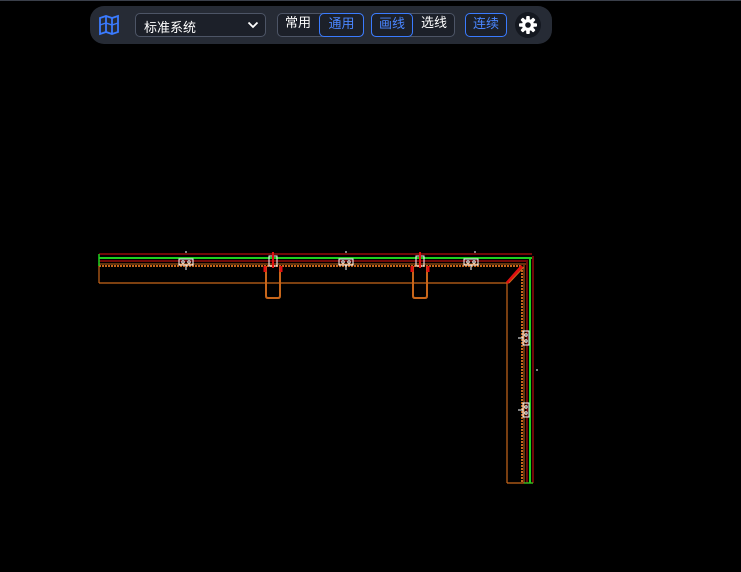 This screenshot has width=741, height=572. What do you see at coordinates (519, 370) in the screenshot?
I see `vertical-wall` at bounding box center [519, 370].